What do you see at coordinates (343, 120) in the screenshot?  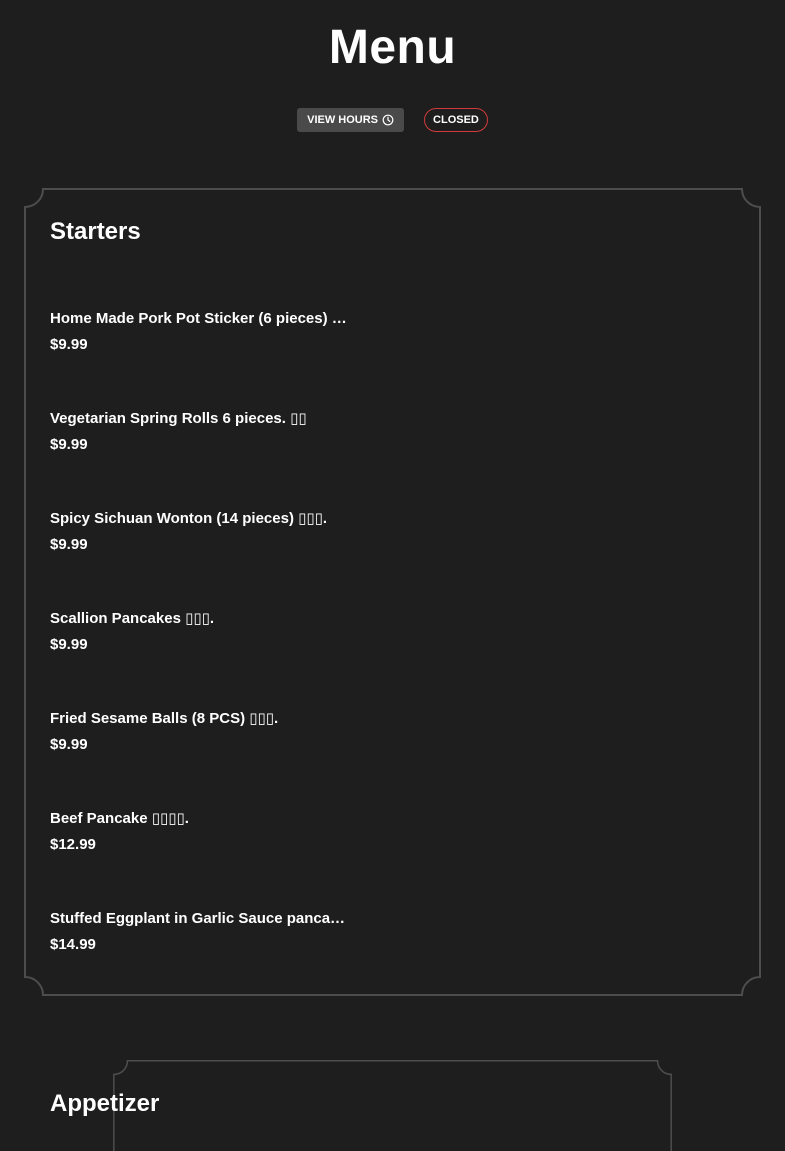 I see `view-hours-label: VIEW HOURS` at bounding box center [343, 120].